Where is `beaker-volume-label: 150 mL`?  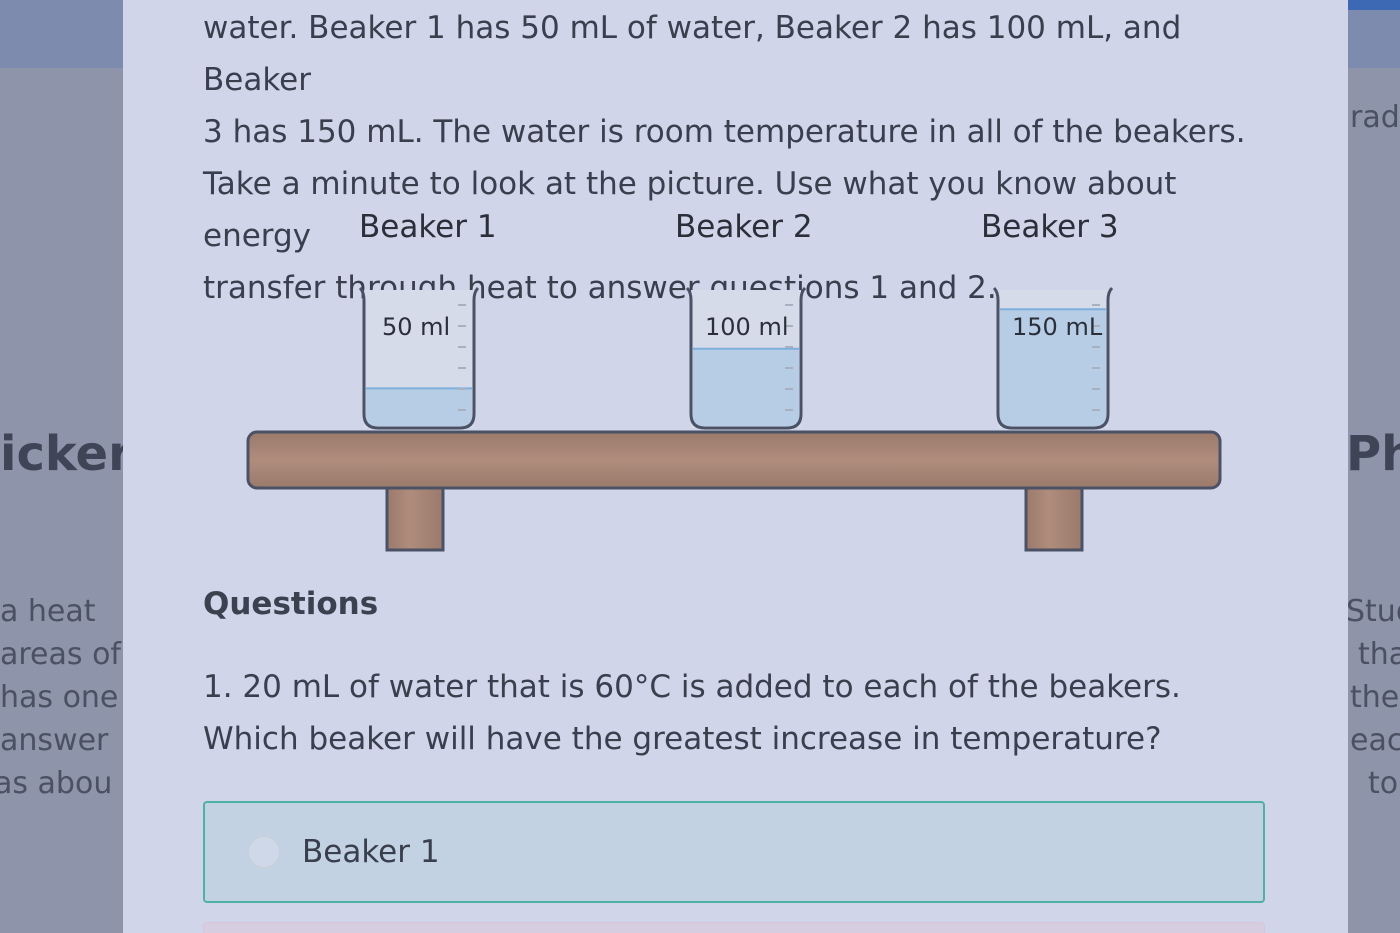 beaker-volume-label: 150 mL is located at coordinates (1057, 327).